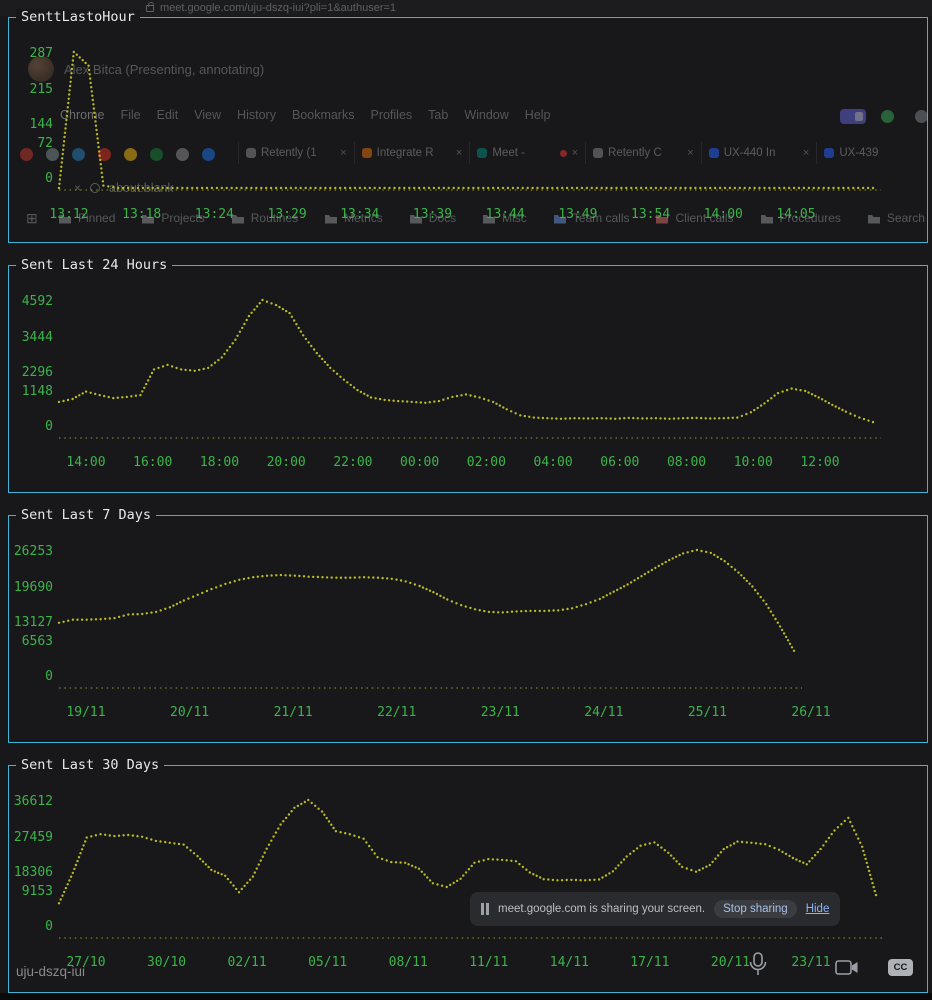 This screenshot has width=932, height=1000. I want to click on meeting-code: uju-dszq-iui, so click(51, 971).